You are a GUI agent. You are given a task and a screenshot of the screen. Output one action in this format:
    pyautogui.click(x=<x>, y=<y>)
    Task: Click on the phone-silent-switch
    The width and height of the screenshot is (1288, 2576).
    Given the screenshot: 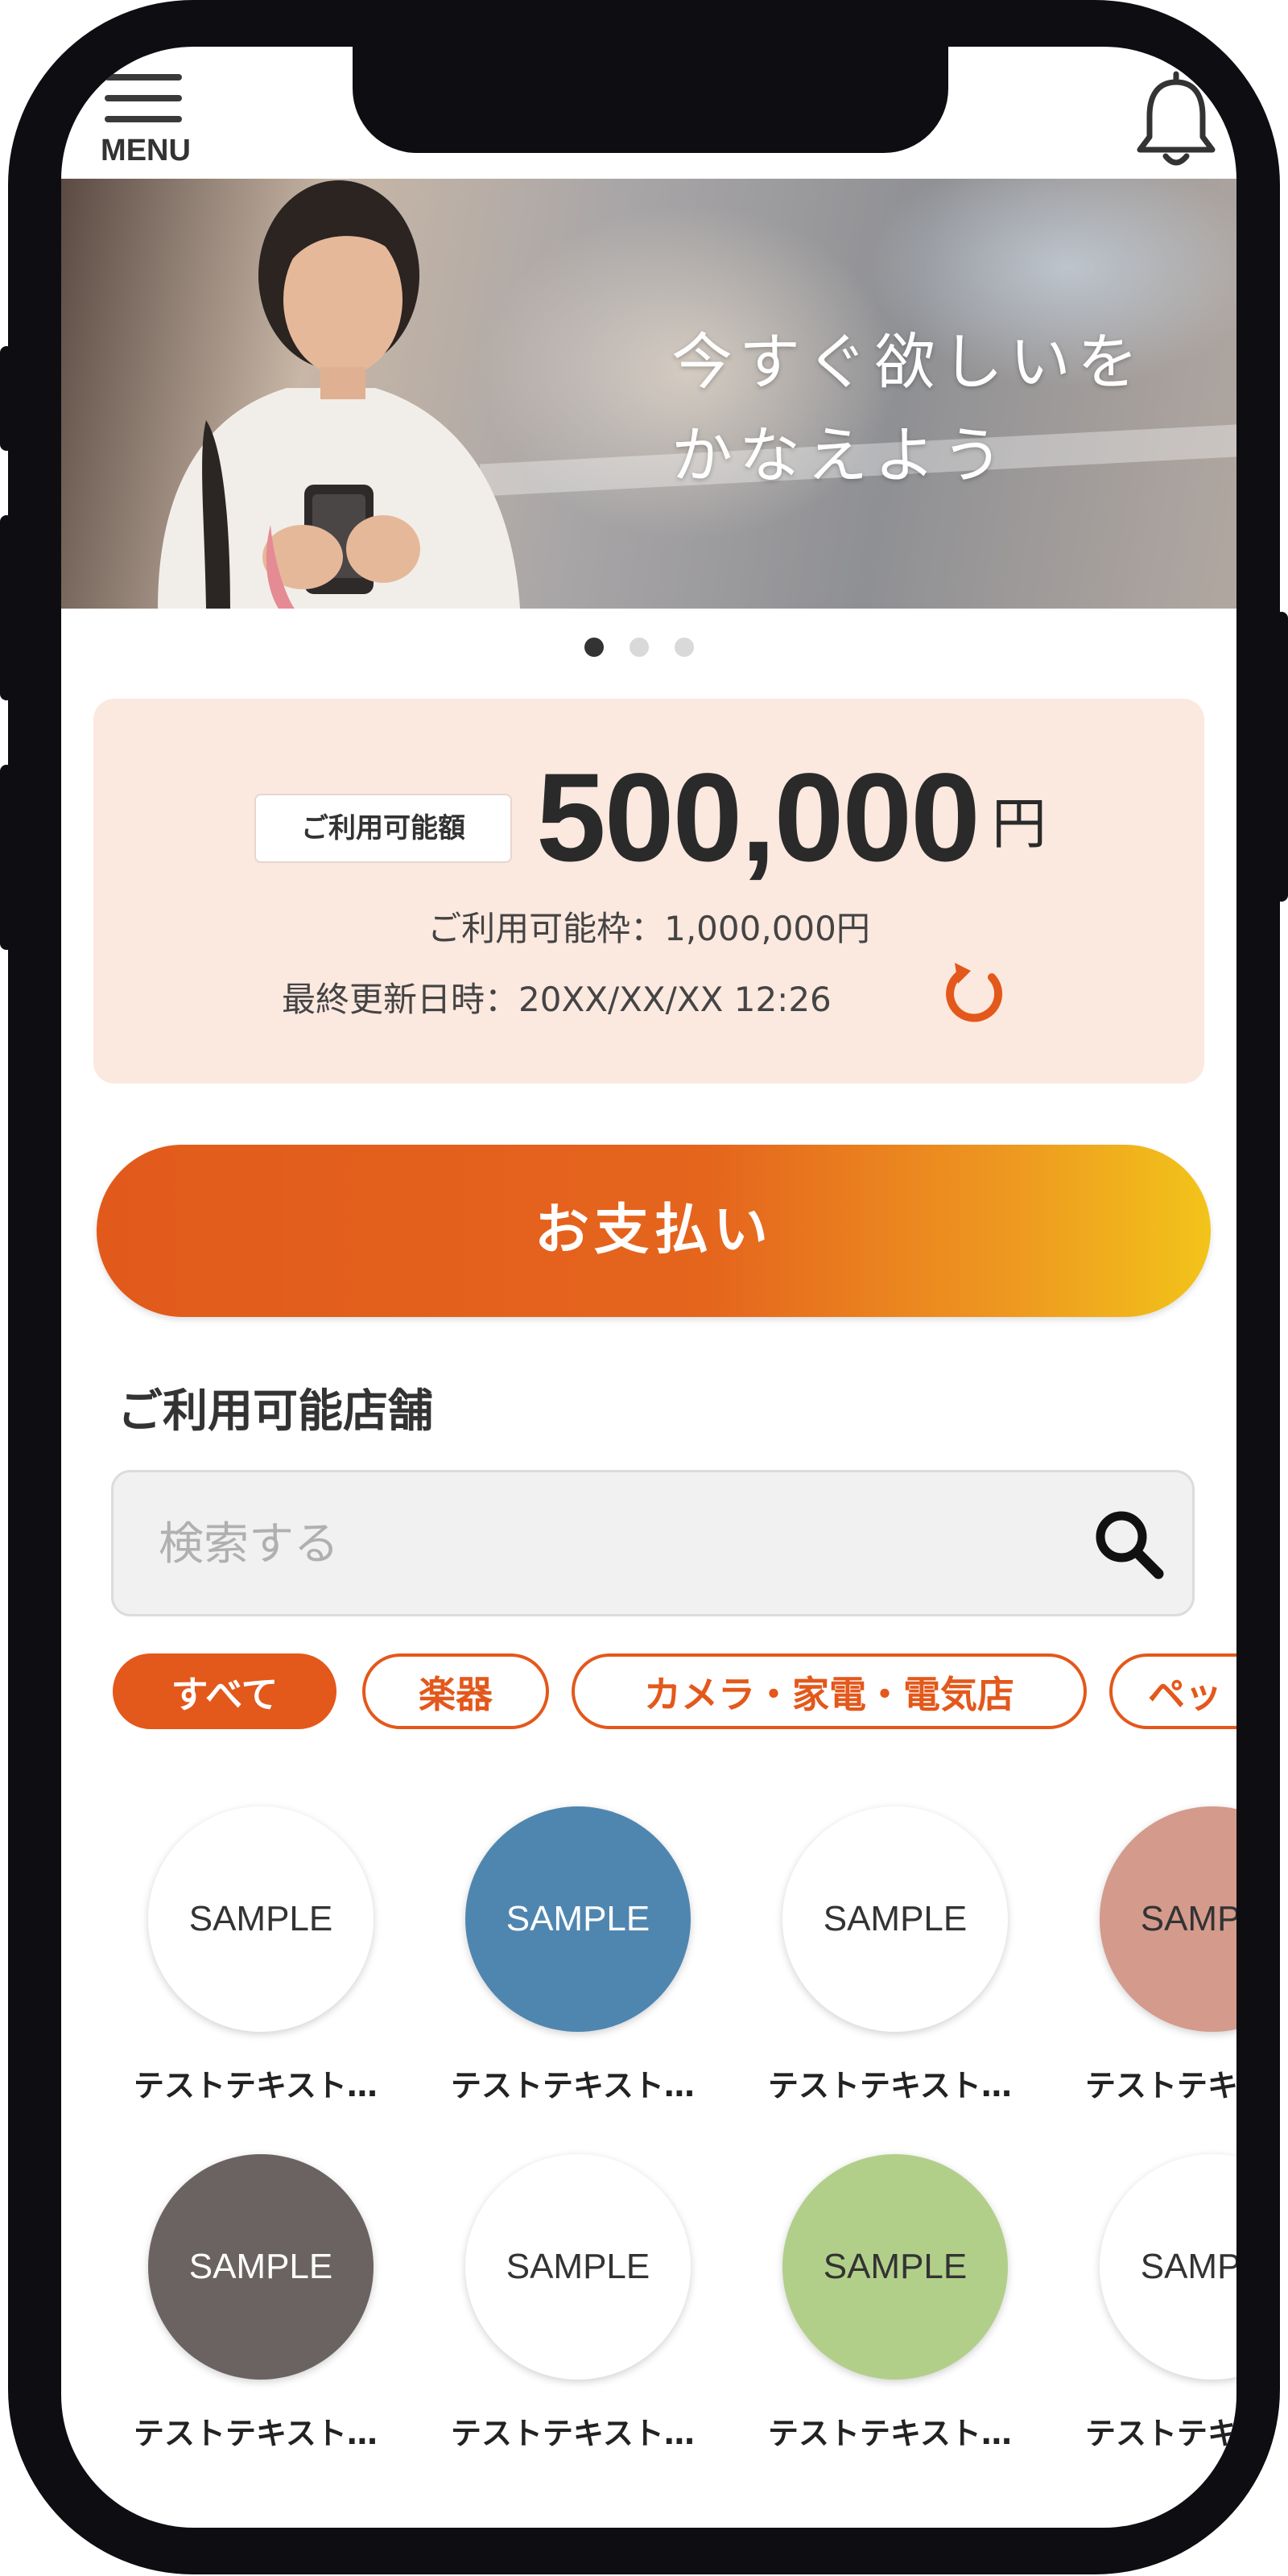 What is the action you would take?
    pyautogui.click(x=6, y=398)
    